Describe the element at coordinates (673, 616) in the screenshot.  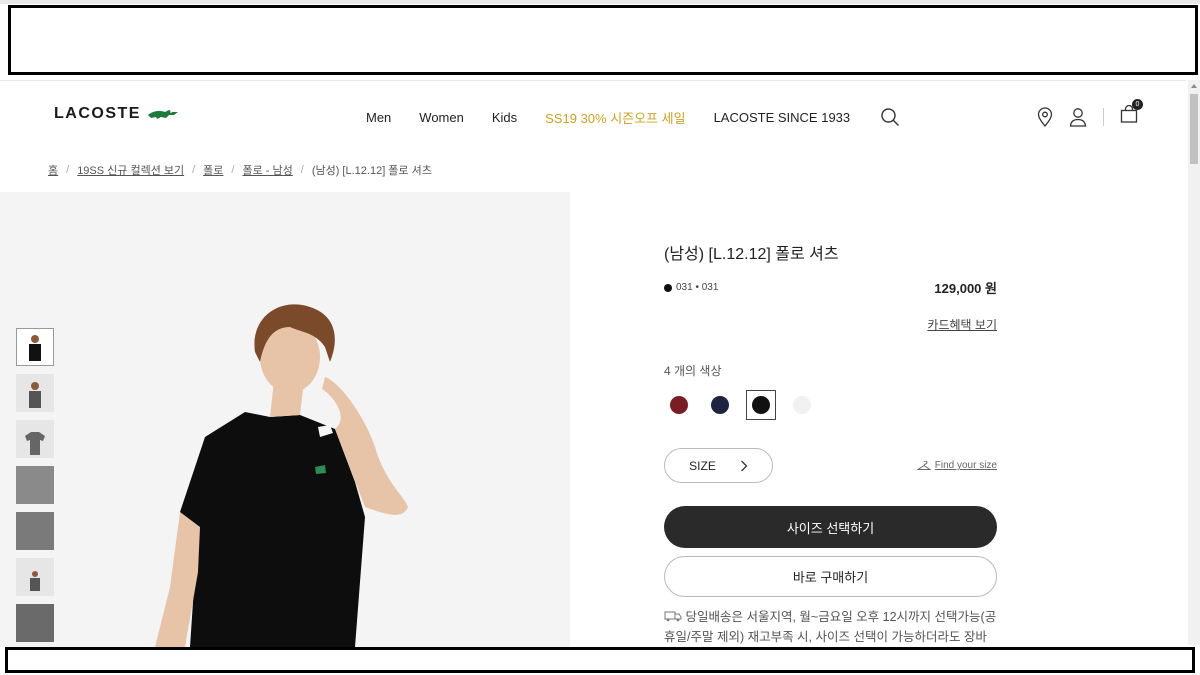
I see `truck-icon` at that location.